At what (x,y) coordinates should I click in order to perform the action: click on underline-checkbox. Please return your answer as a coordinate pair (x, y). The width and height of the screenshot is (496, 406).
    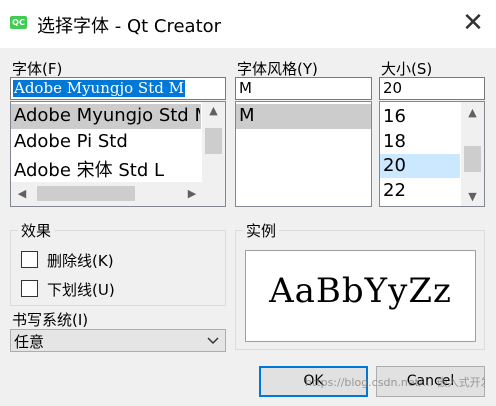
    Looking at the image, I should click on (29, 288).